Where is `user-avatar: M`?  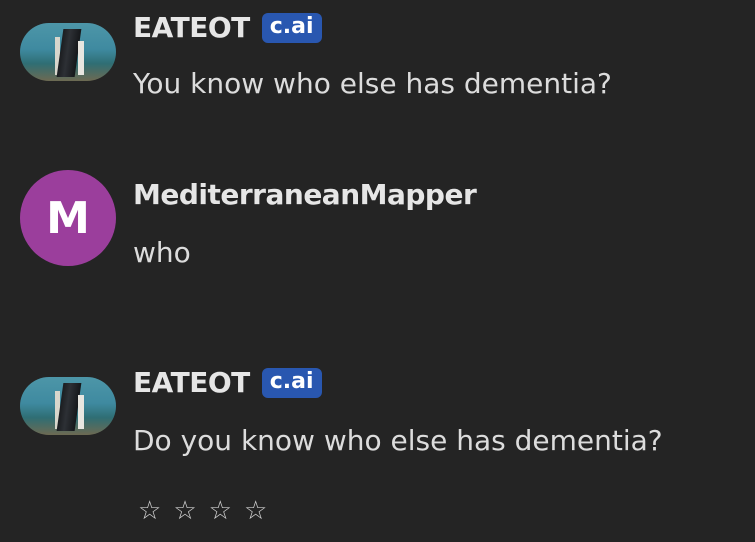
user-avatar: M is located at coordinates (68, 218).